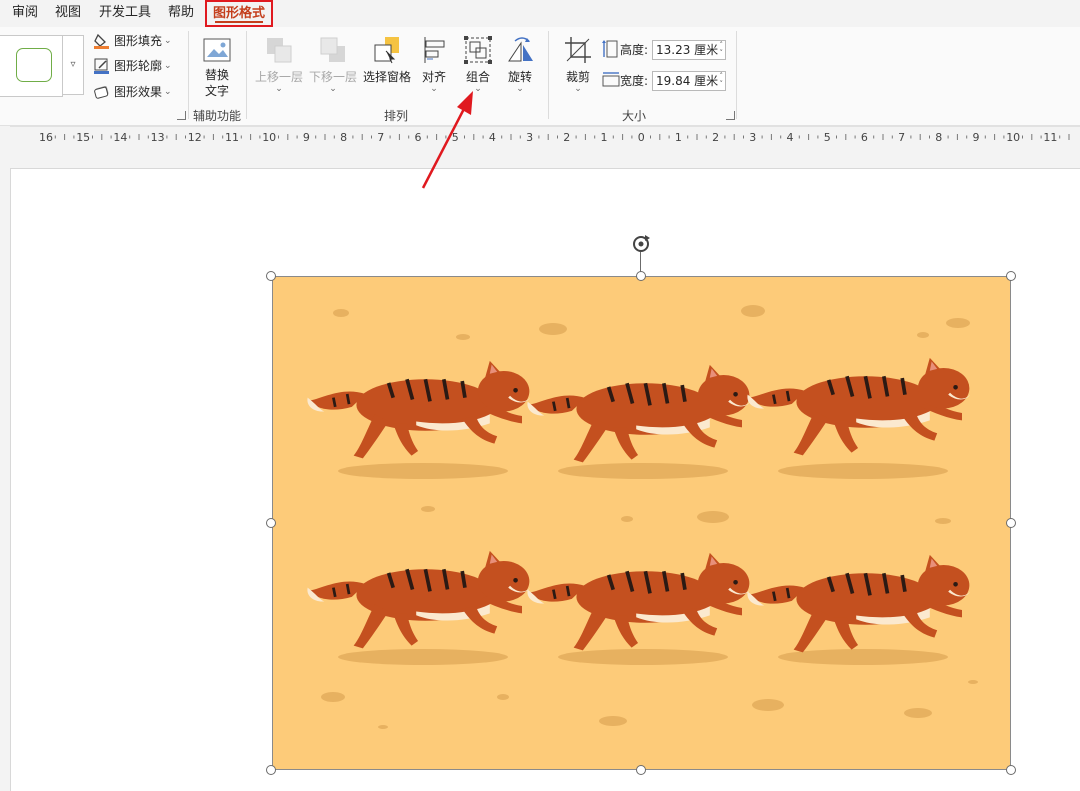 The height and width of the screenshot is (791, 1080). Describe the element at coordinates (611, 79) in the screenshot. I see `width-icon` at that location.